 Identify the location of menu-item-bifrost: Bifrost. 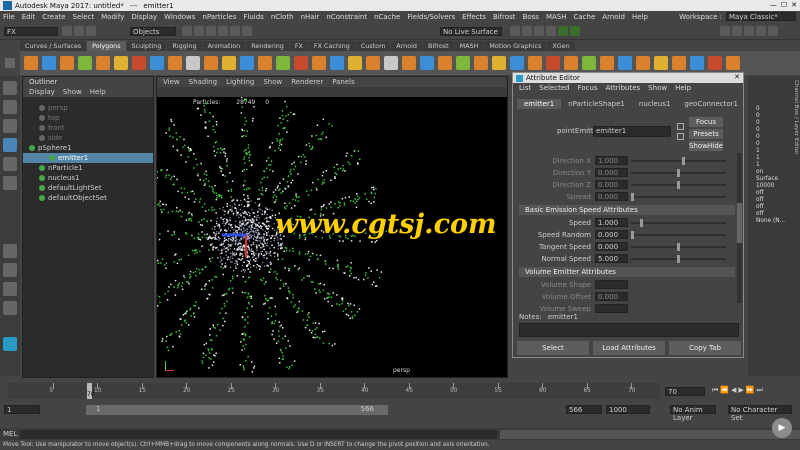
(504, 17).